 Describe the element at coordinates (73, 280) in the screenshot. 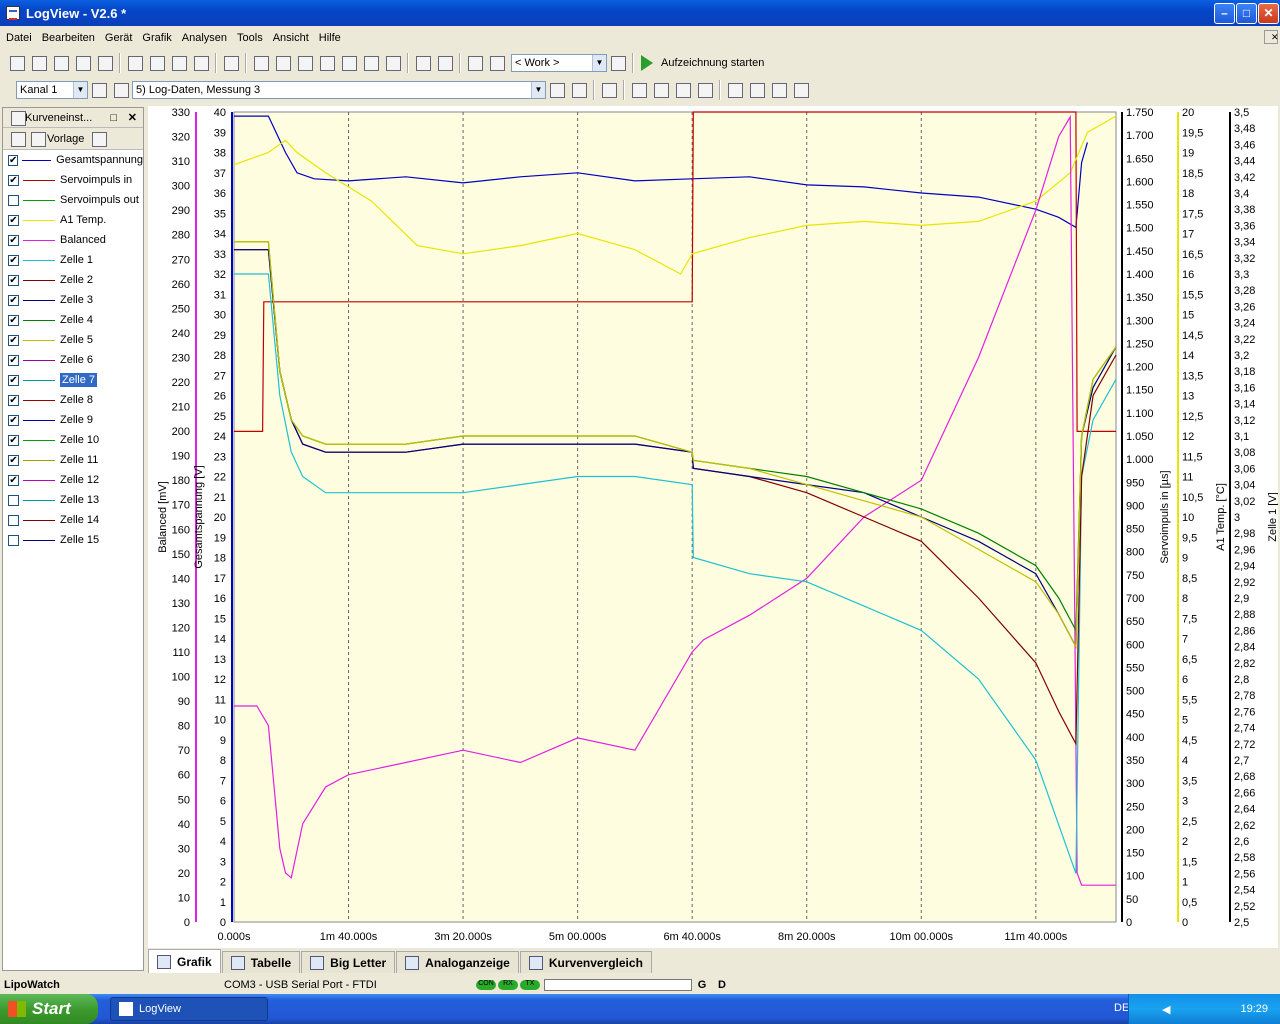

I see `curve-item: ✔ Zelle 2` at that location.